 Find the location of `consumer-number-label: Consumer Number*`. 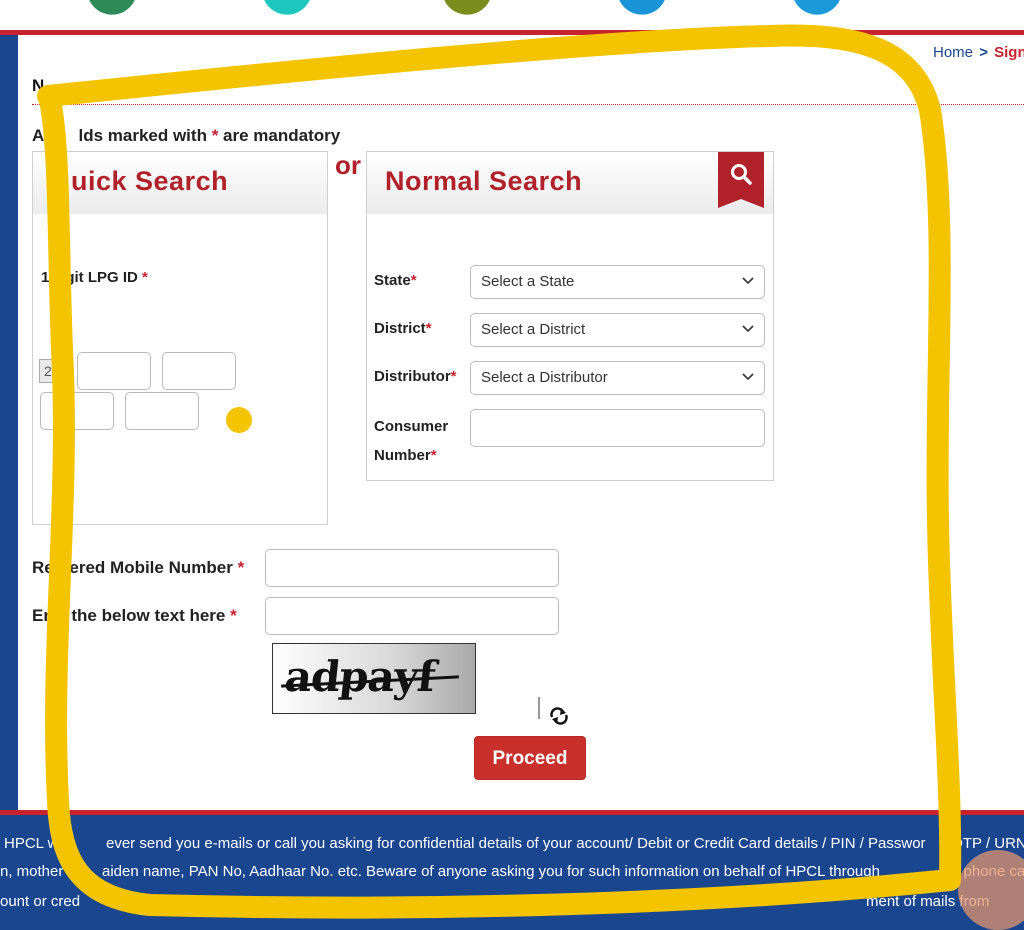

consumer-number-label: Consumer Number* is located at coordinates (411, 441).